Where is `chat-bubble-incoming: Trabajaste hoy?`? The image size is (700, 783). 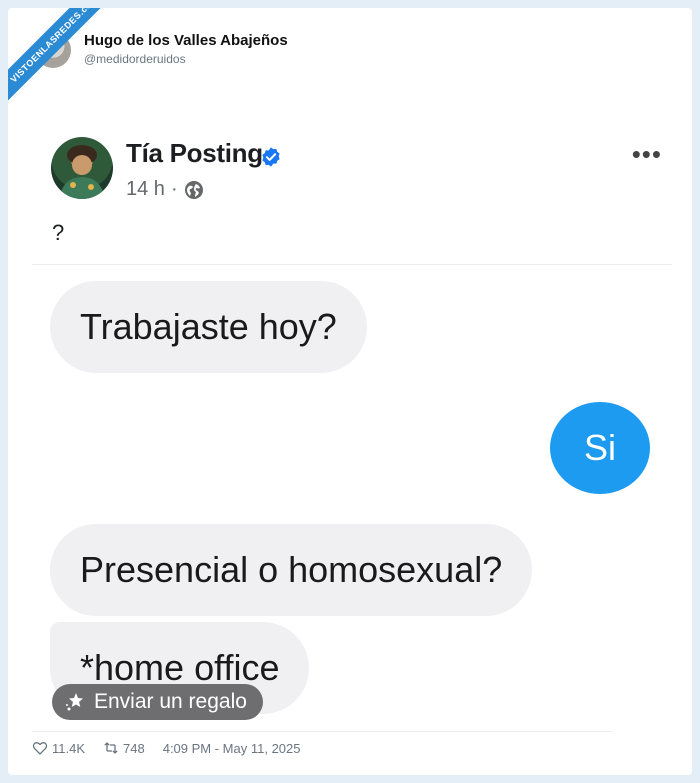 chat-bubble-incoming: Trabajaste hoy? is located at coordinates (208, 327).